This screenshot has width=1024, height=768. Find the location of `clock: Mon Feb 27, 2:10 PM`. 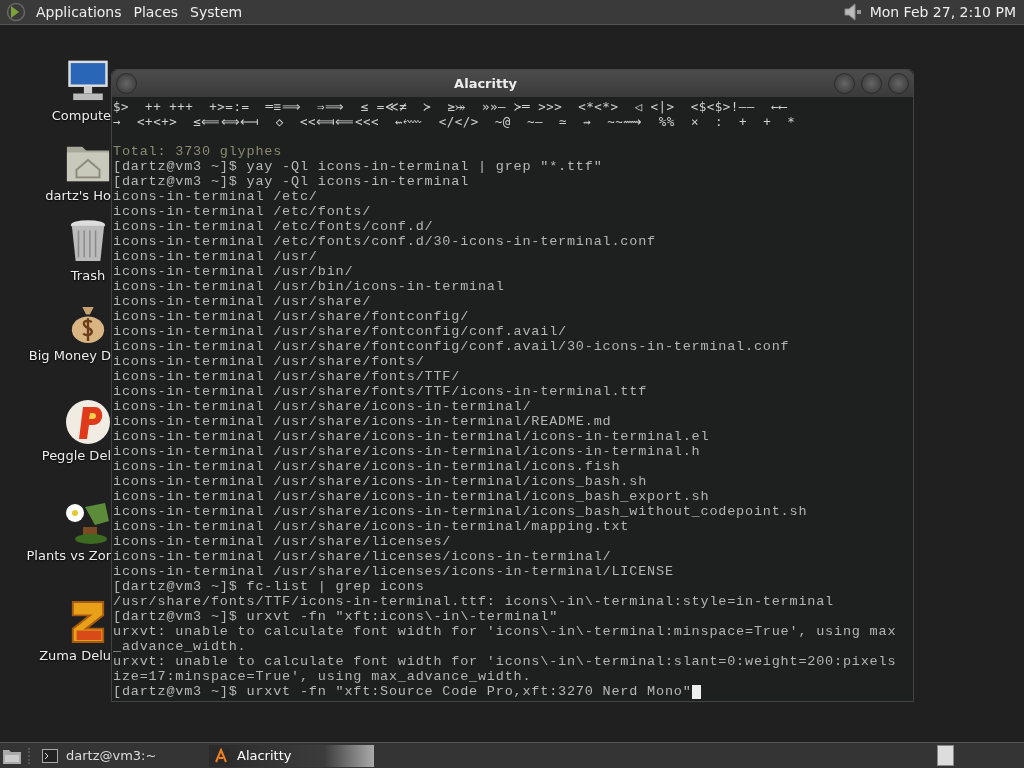

clock: Mon Feb 27, 2:10 PM is located at coordinates (943, 12).